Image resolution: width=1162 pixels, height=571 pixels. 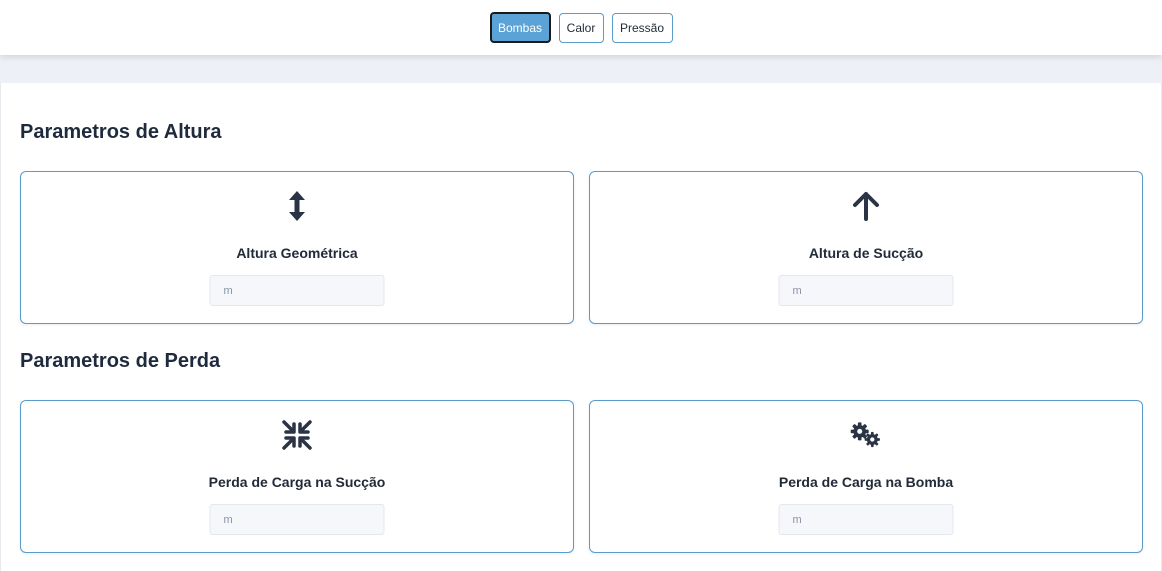 I want to click on perda-bomba-input, so click(x=866, y=519).